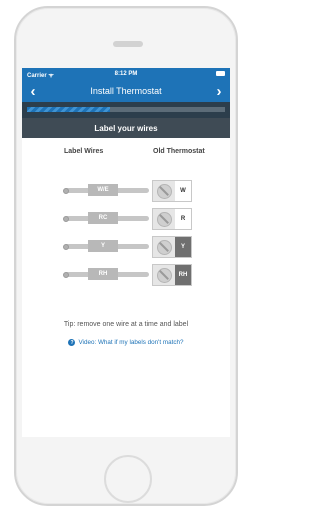 The width and height of the screenshot is (320, 510). I want to click on wire-row: Y Y, so click(126, 247).